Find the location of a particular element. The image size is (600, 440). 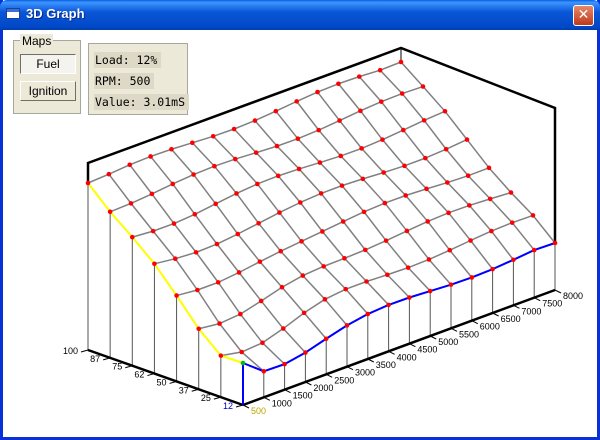

fuel-button: Fuel is located at coordinates (48, 64).